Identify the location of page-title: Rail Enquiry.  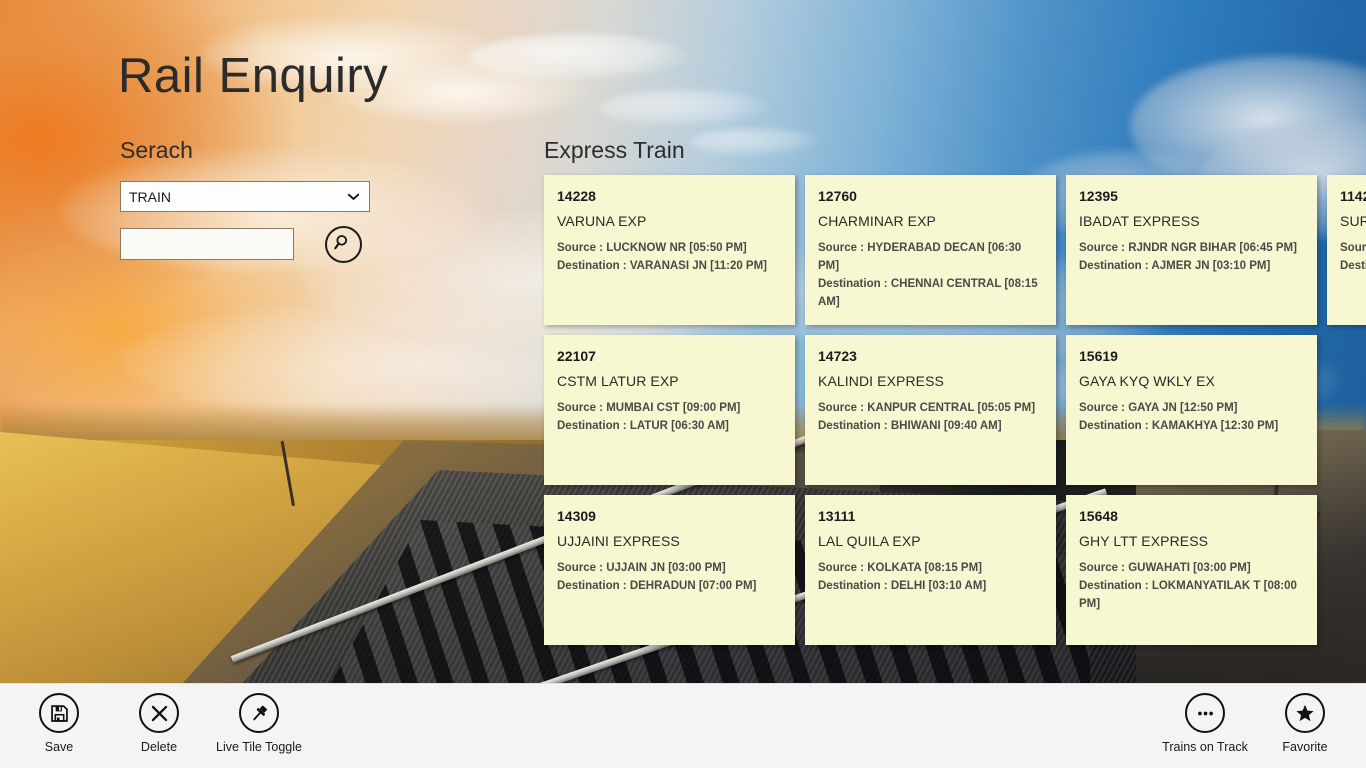
(253, 76).